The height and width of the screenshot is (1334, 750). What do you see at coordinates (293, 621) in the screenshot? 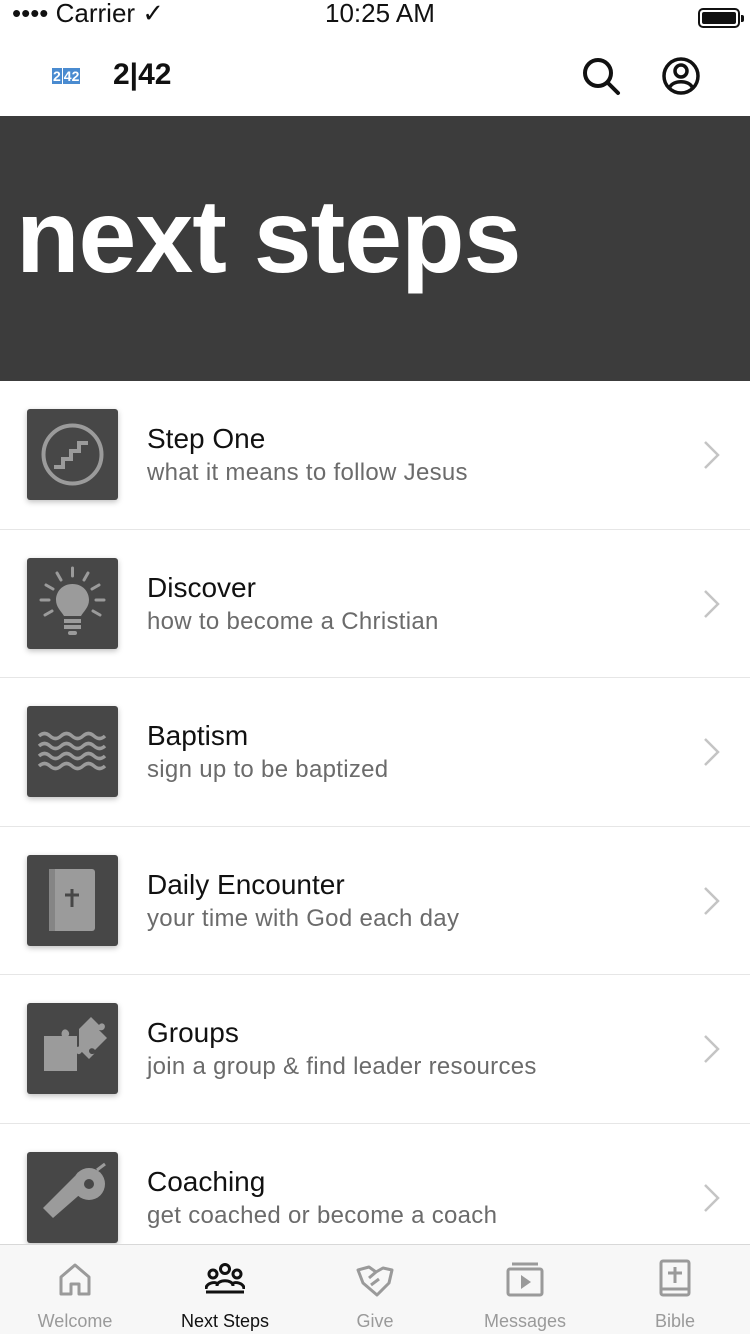
I see `list-item-subtitle: how to become a Christian` at bounding box center [293, 621].